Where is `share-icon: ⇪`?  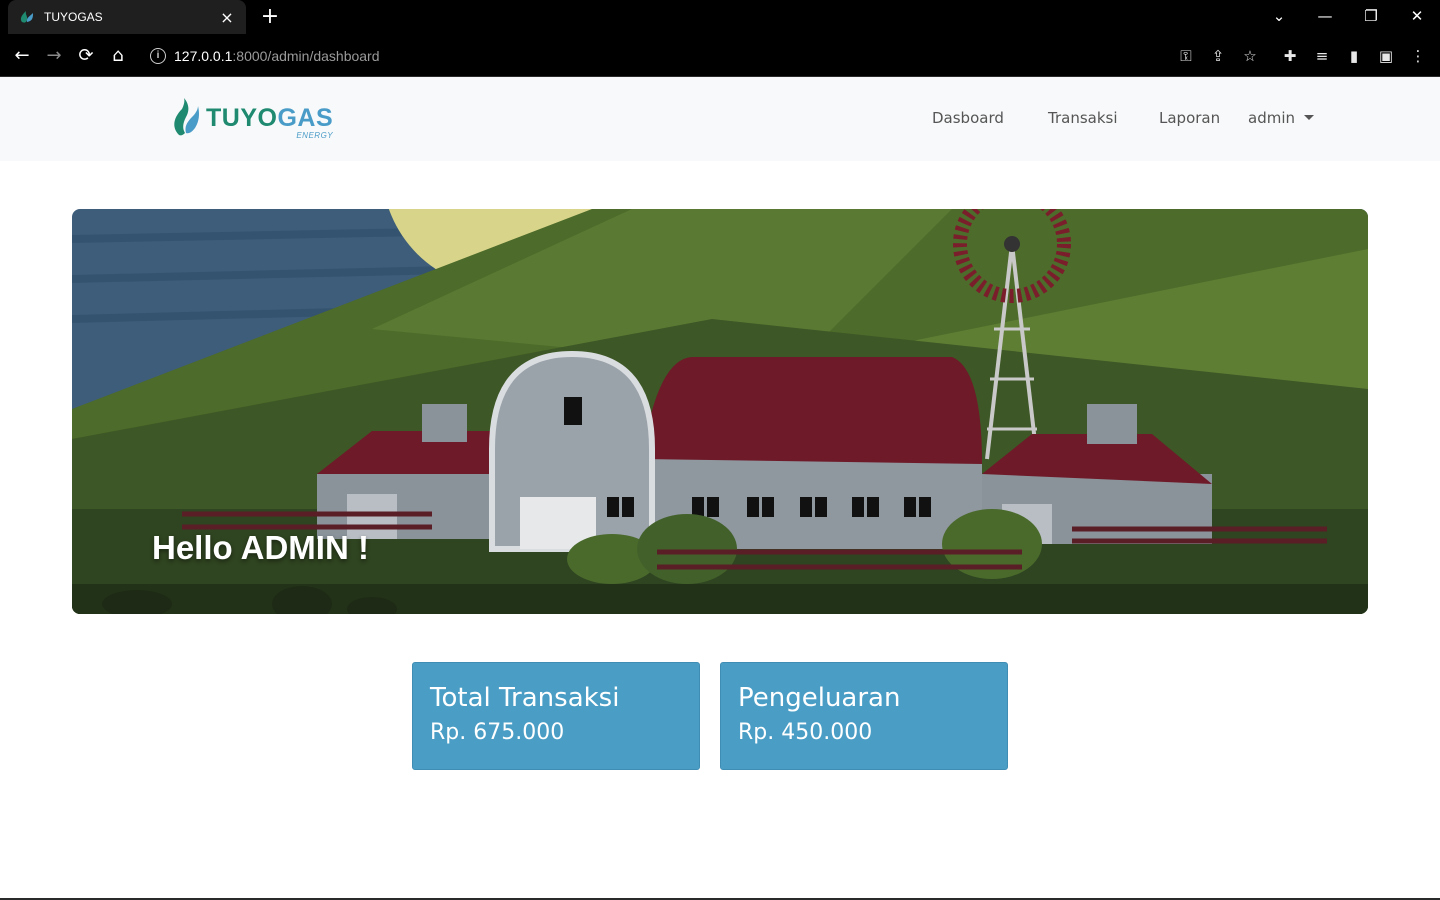
share-icon: ⇪ is located at coordinates (1218, 56).